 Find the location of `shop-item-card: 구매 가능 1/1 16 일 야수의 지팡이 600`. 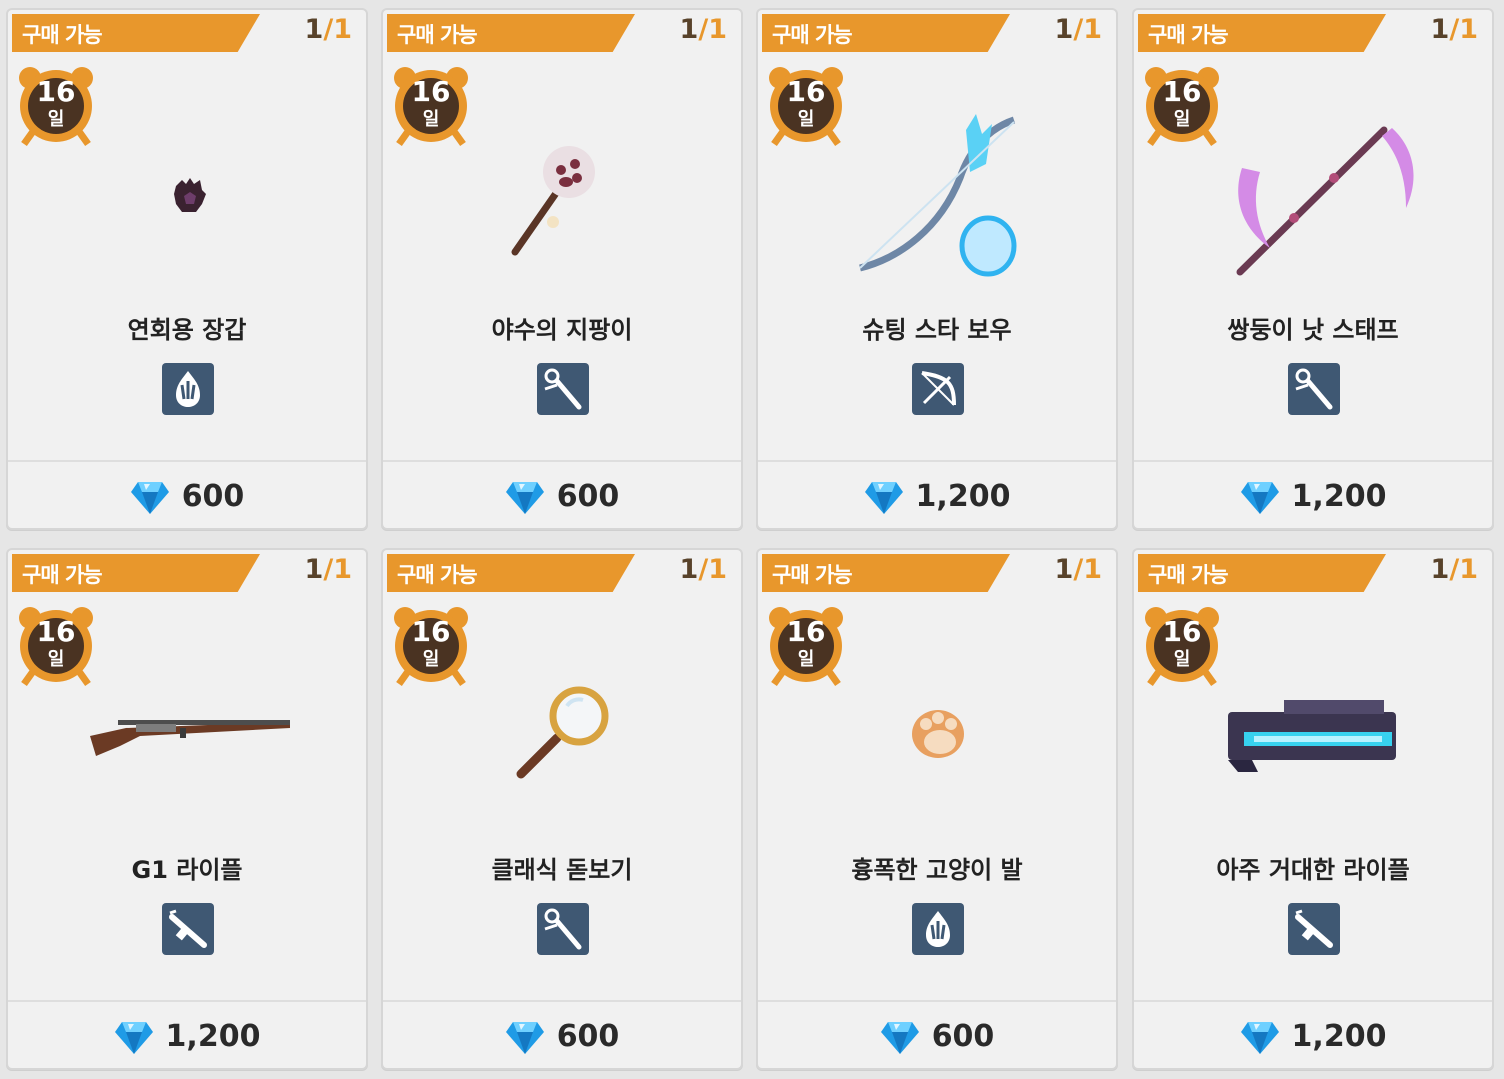

shop-item-card: 구매 가능 1/1 16 일 야수의 지팡이 600 is located at coordinates (562, 269).